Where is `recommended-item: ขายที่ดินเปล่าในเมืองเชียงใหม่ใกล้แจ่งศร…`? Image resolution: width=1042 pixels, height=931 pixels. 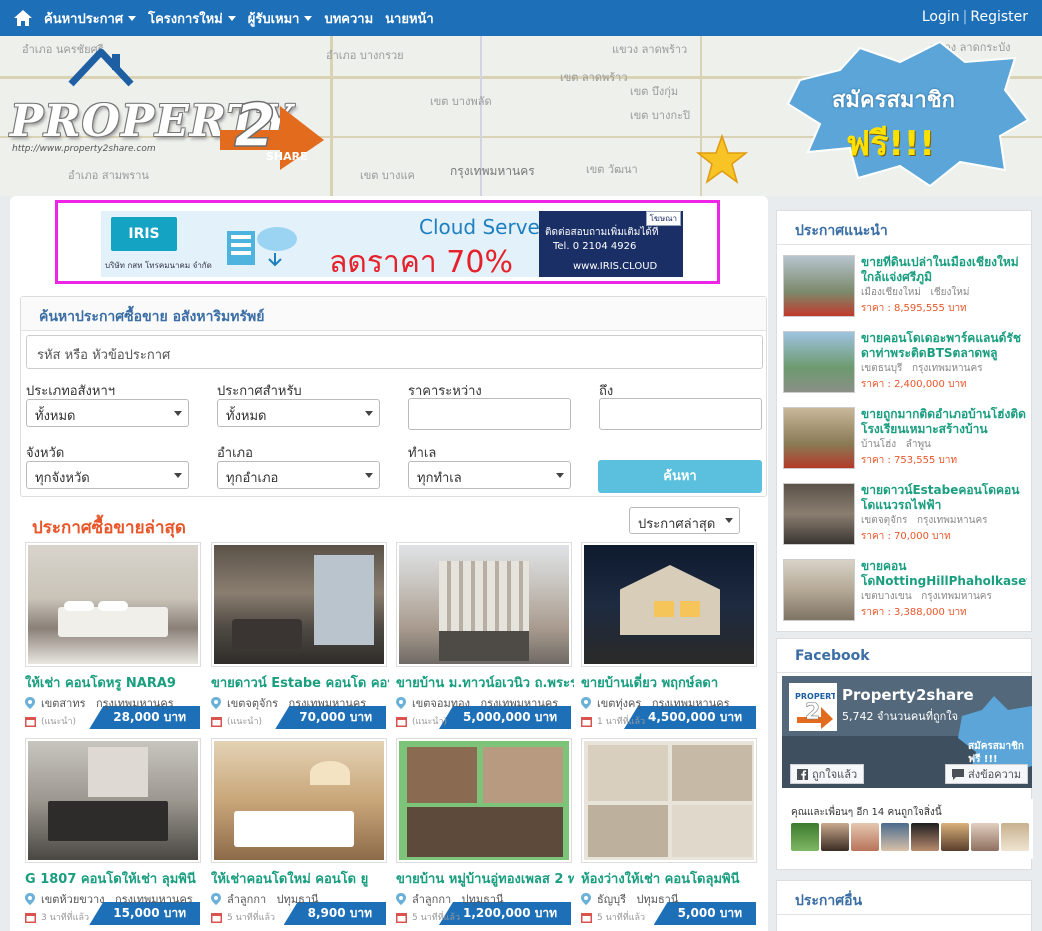 recommended-item: ขายที่ดินเปล่าในเมืองเชียงใหม่ใกล้แจ่งศร… is located at coordinates (905, 290).